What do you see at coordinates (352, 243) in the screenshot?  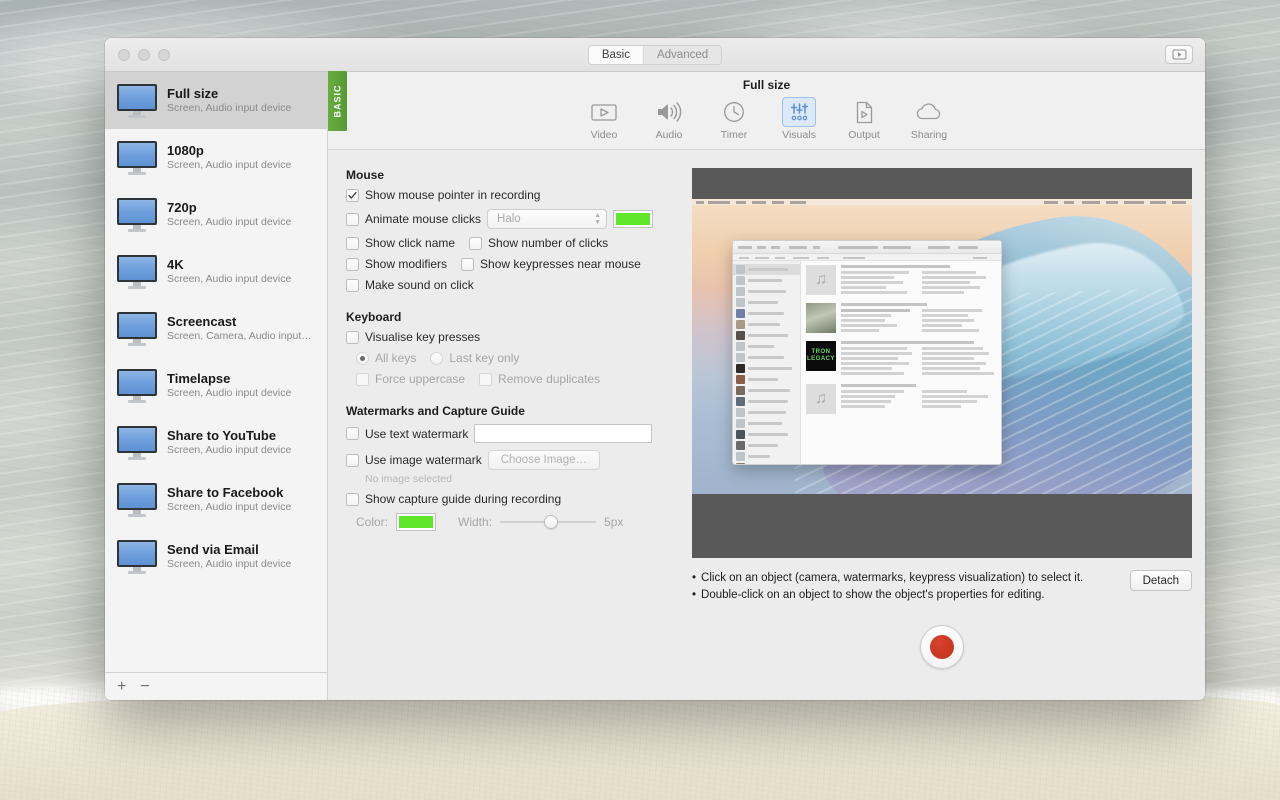 I see `show-click-name-checkbox` at bounding box center [352, 243].